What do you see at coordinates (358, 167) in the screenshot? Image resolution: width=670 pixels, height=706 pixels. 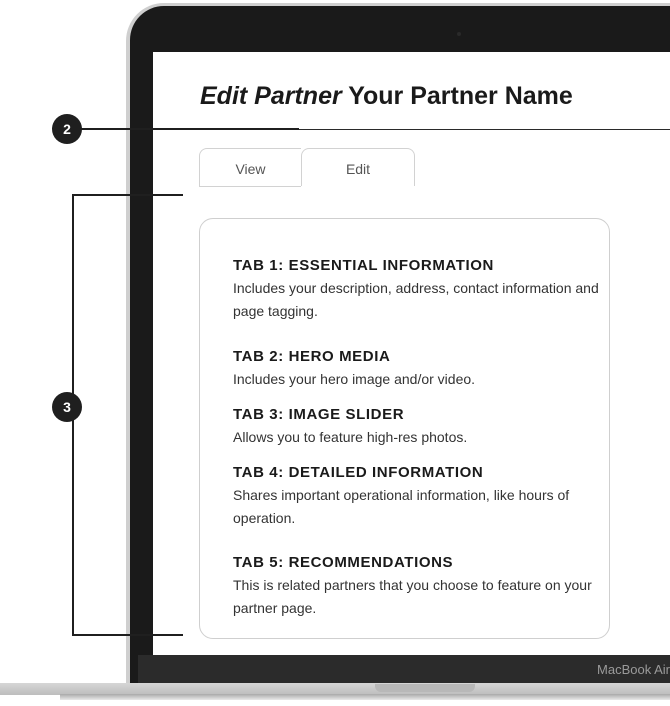 I see `tab-edit: Edit` at bounding box center [358, 167].